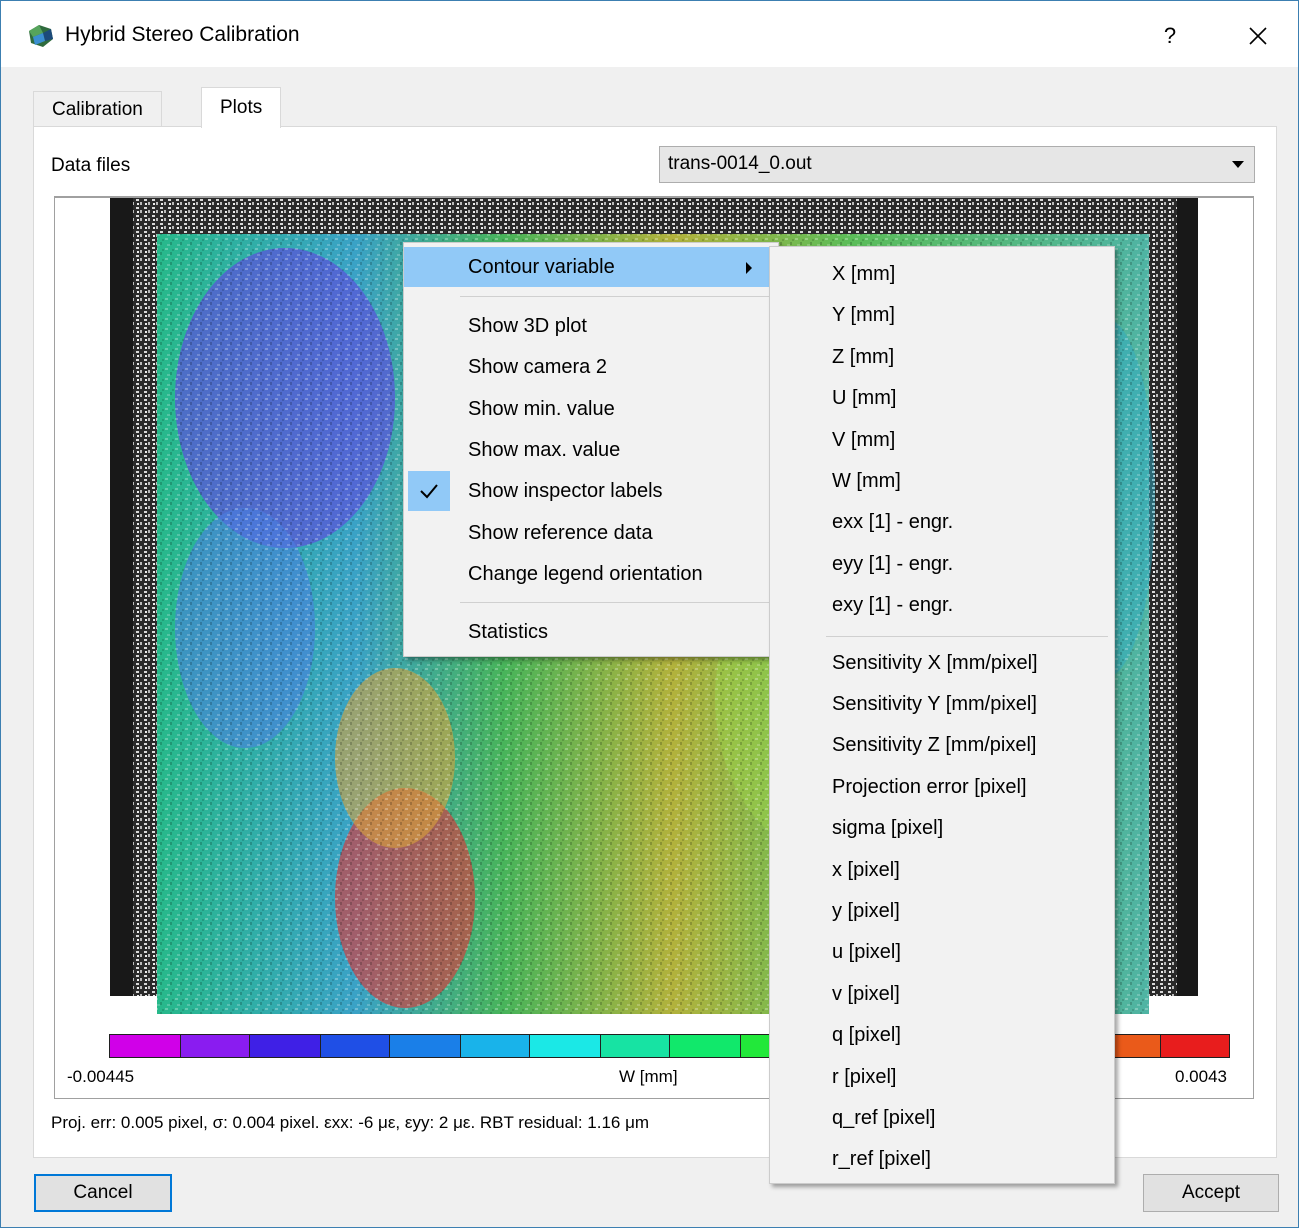  Describe the element at coordinates (942, 605) in the screenshot. I see `submenu-item: exy [1] - engr.` at that location.